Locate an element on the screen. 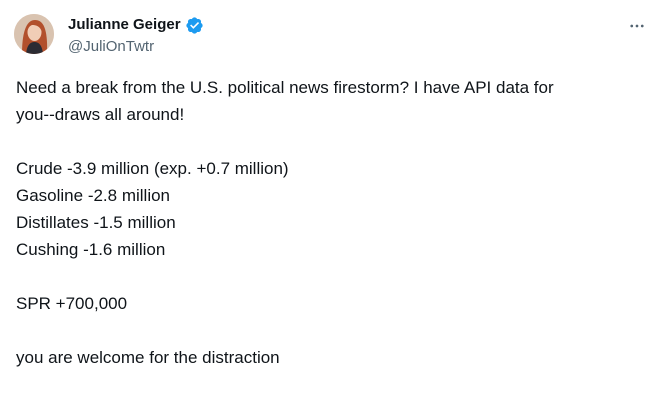 Image resolution: width=667 pixels, height=403 pixels. avatar-photo is located at coordinates (34, 34).